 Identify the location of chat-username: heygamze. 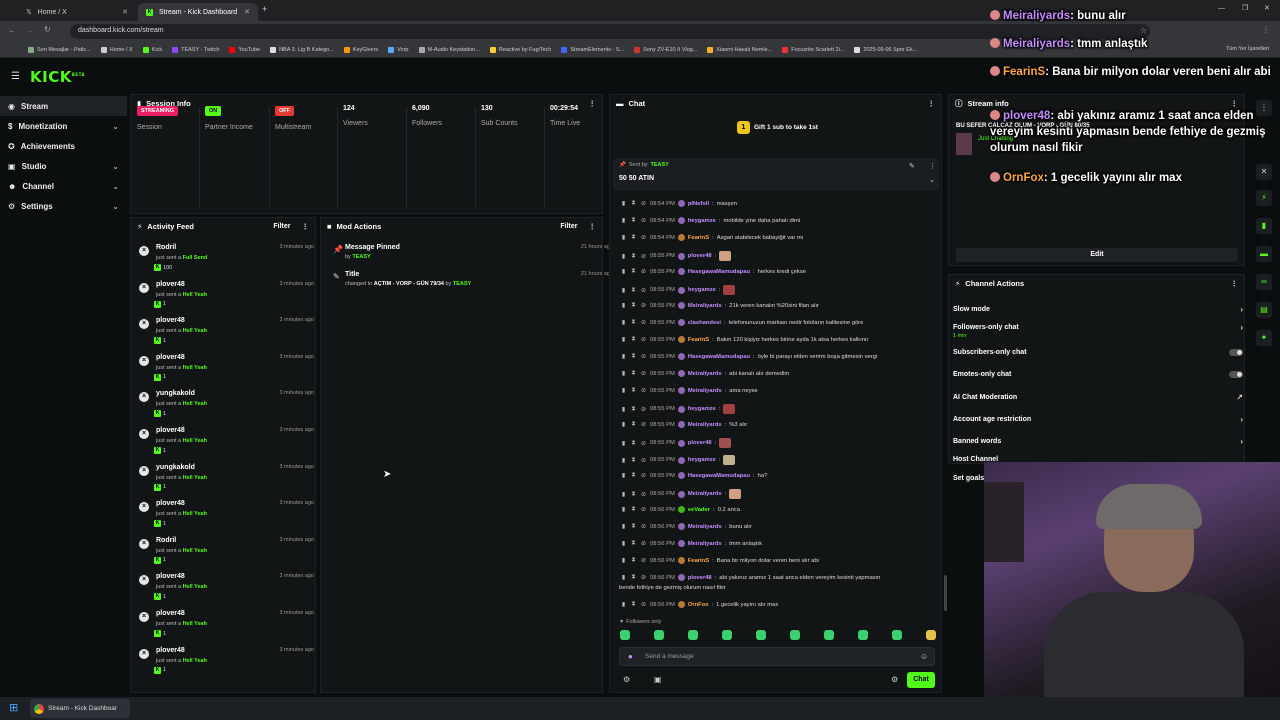
(702, 409).